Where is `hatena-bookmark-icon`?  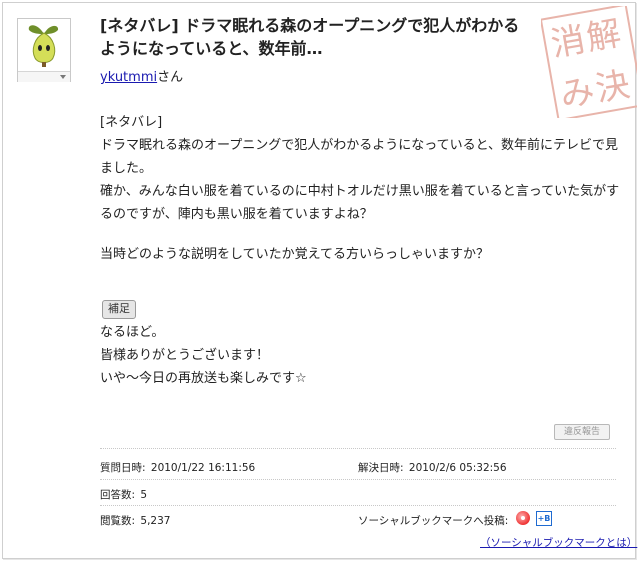
hatena-bookmark-icon is located at coordinates (523, 518).